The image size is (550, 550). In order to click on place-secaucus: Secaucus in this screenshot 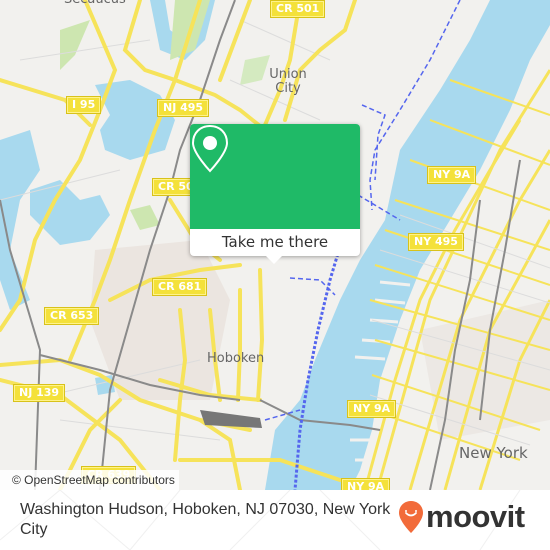, I will do `click(95, 3)`.